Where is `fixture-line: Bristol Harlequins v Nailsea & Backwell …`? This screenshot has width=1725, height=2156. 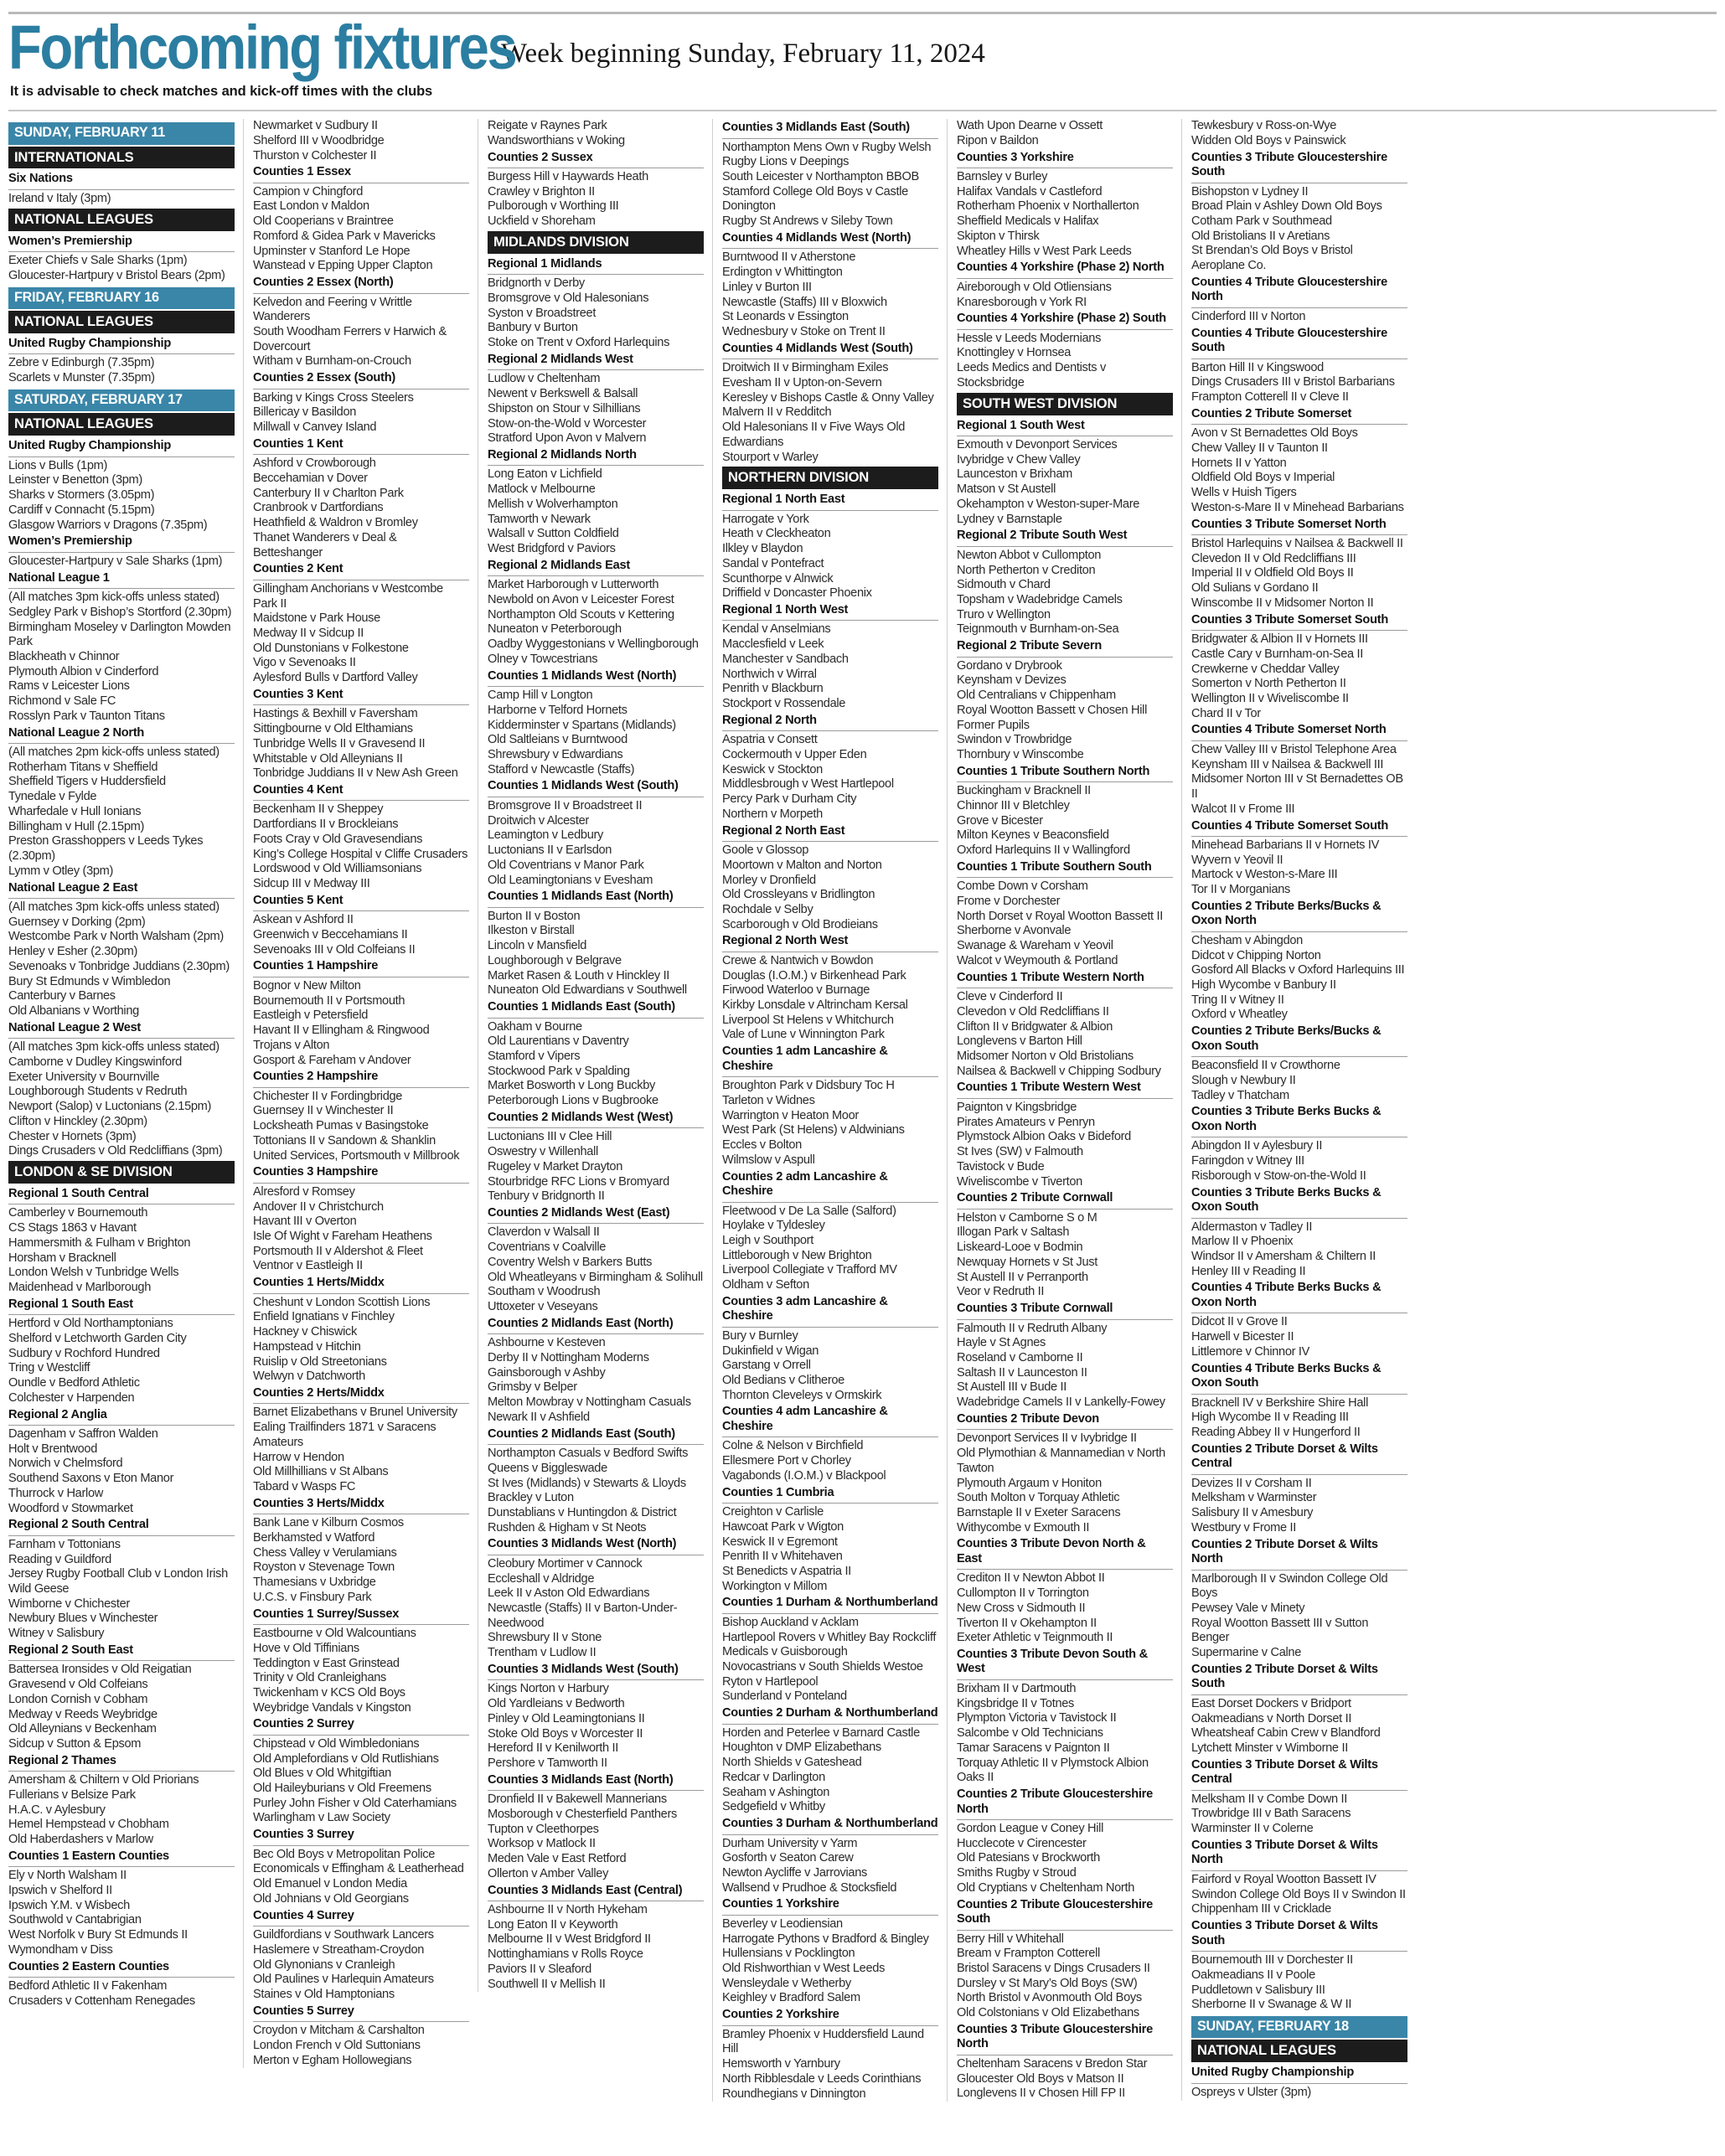 fixture-line: Bristol Harlequins v Nailsea & Backwell … is located at coordinates (1297, 544).